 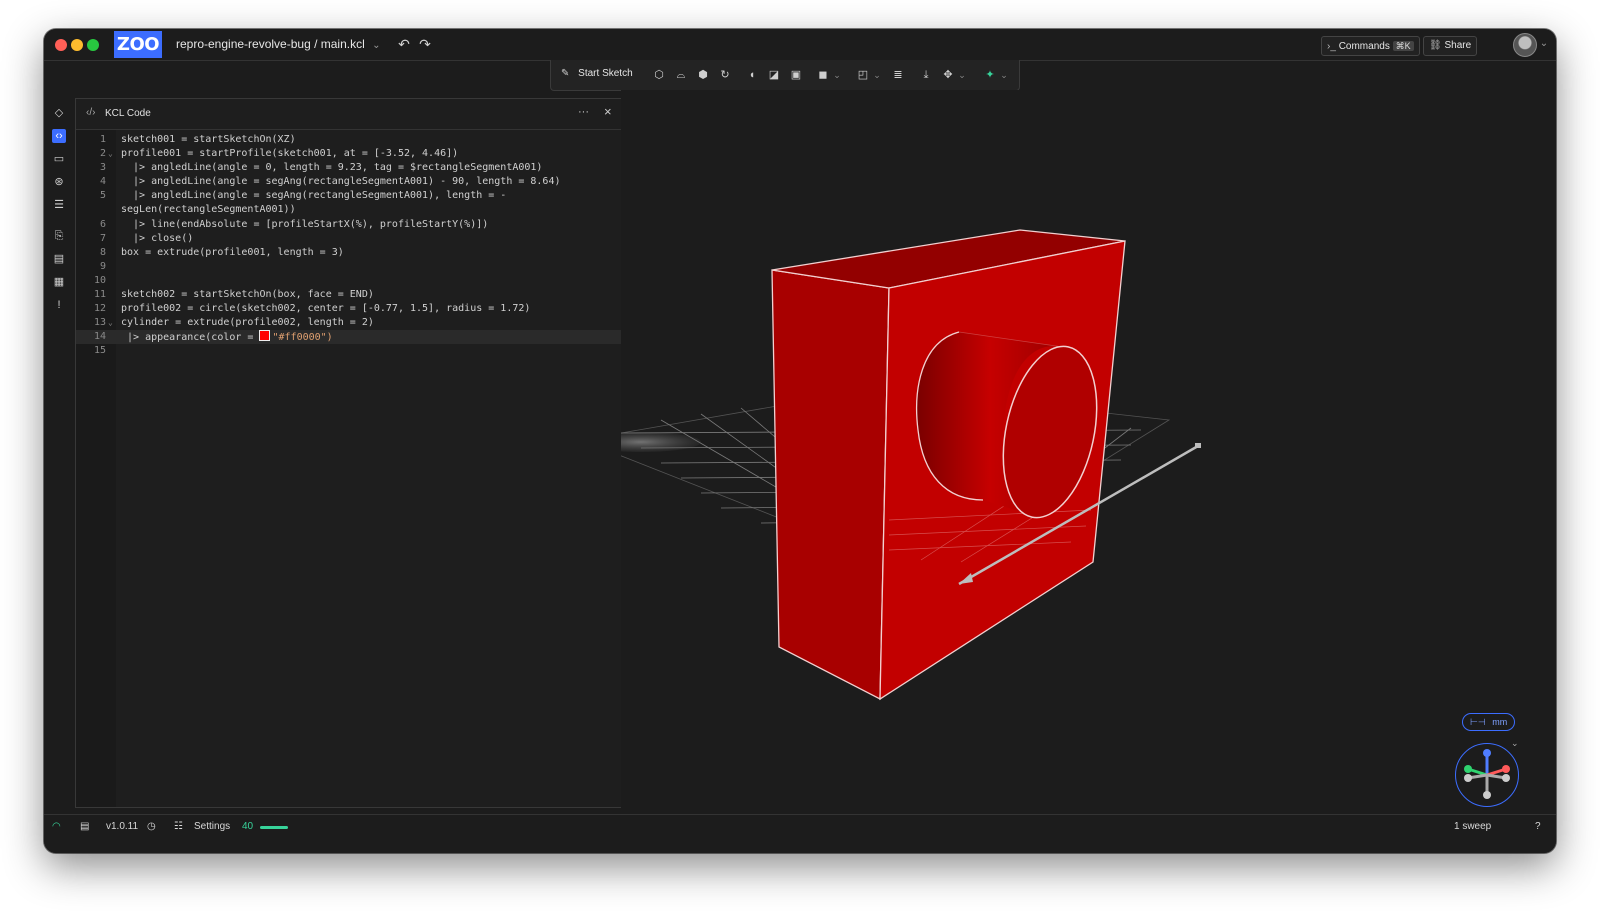 I want to click on revolve-icon: ↻, so click(x=725, y=75).